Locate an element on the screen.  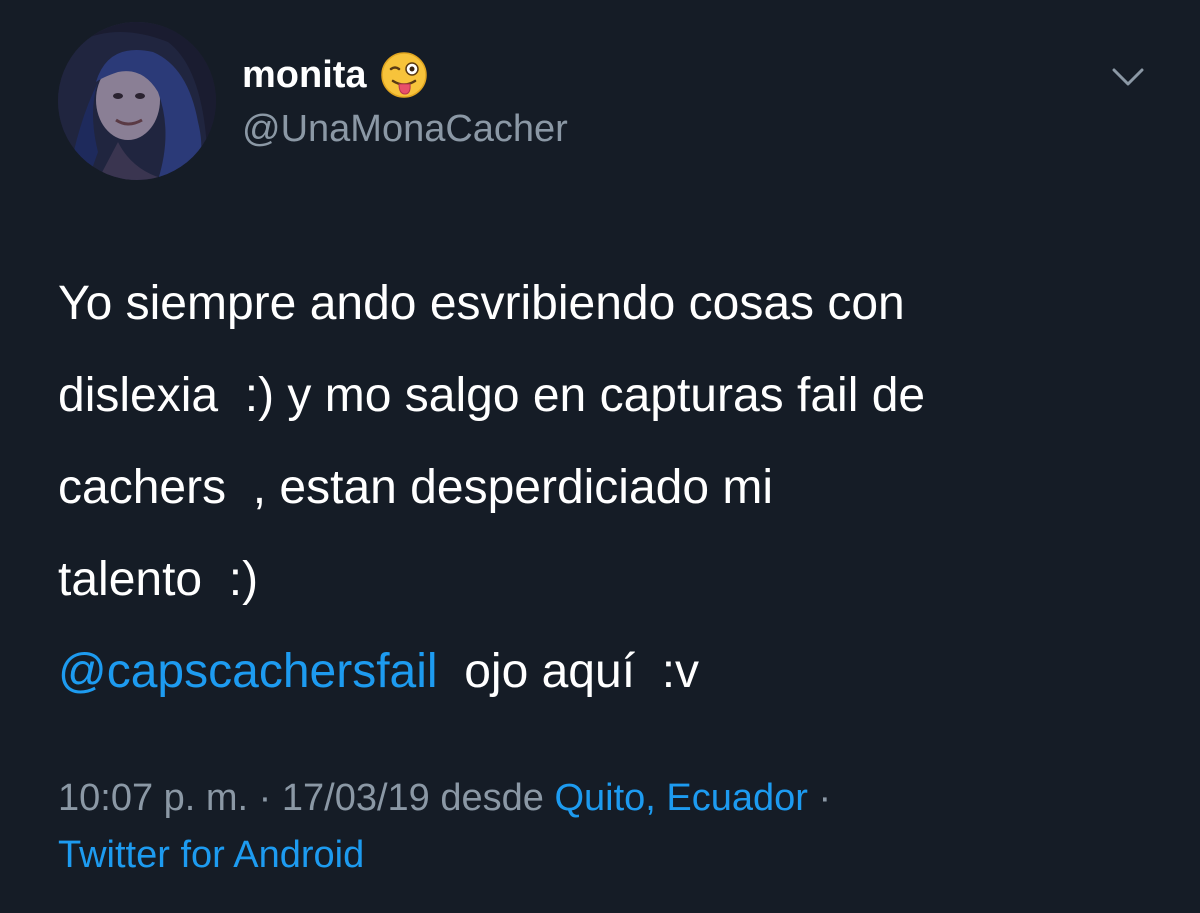
mention-link: @capscachersfail is located at coordinates (248, 671).